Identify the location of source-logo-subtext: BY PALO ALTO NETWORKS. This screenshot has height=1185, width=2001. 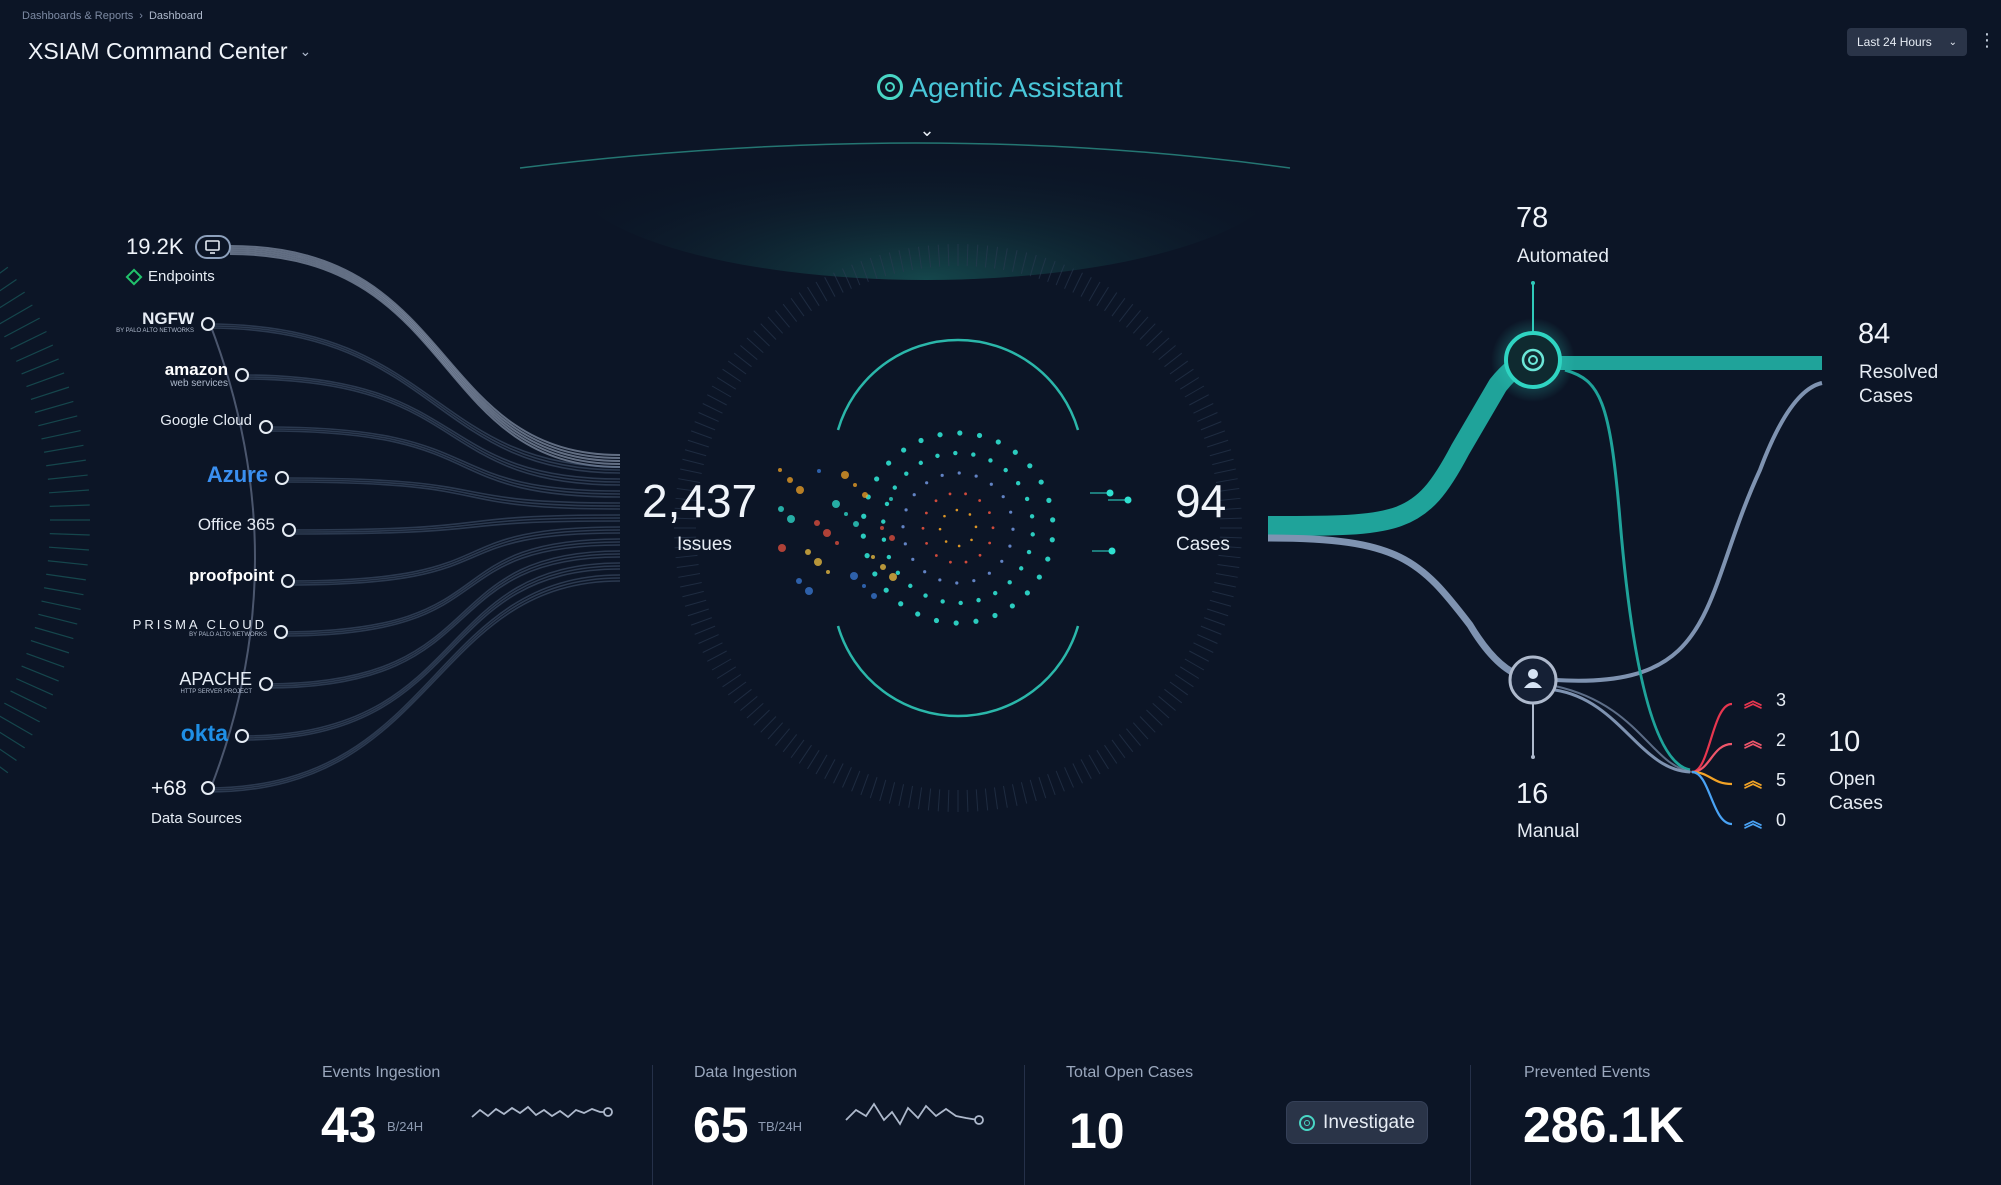
(228, 635).